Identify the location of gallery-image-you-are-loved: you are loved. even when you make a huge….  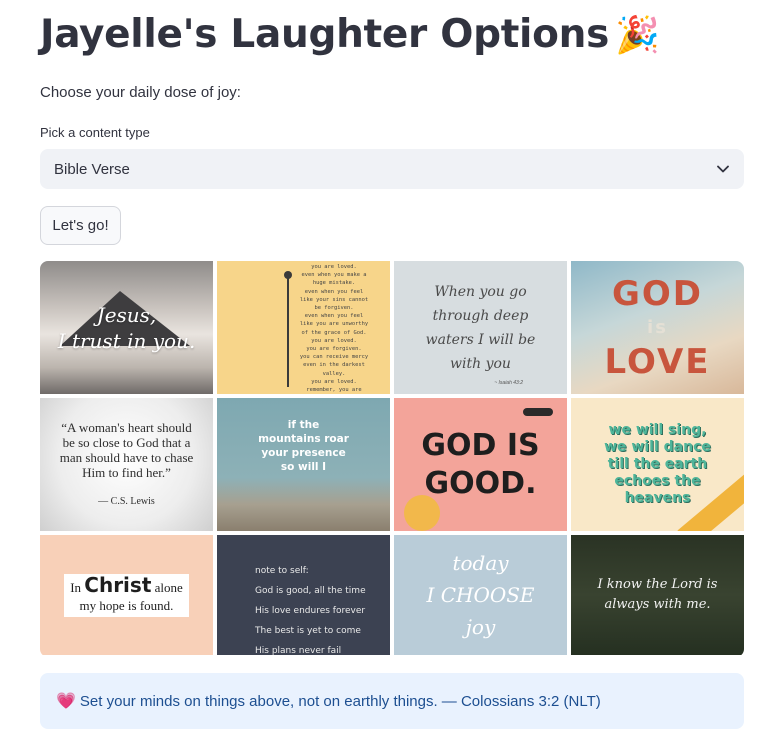
(303, 327).